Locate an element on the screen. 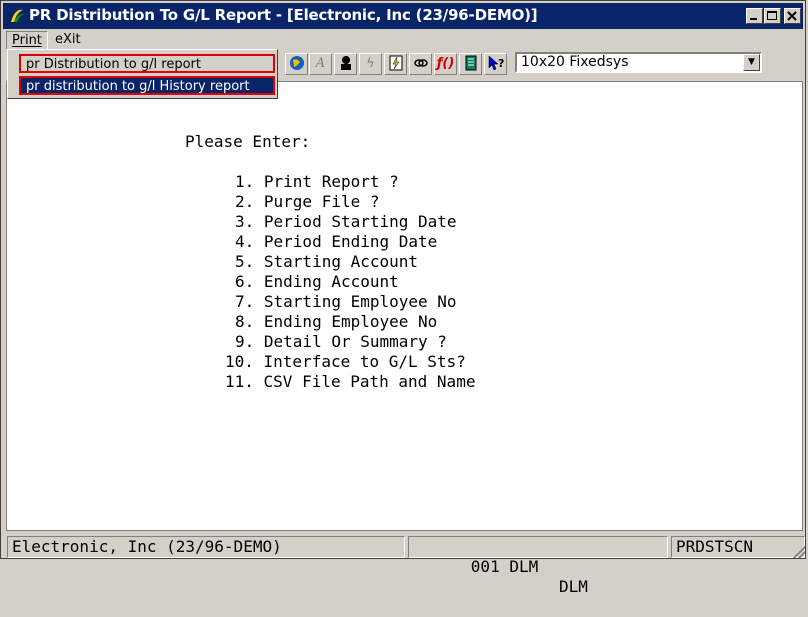 This screenshot has width=808, height=617. menu-bar: Print eXit is located at coordinates (403, 40).